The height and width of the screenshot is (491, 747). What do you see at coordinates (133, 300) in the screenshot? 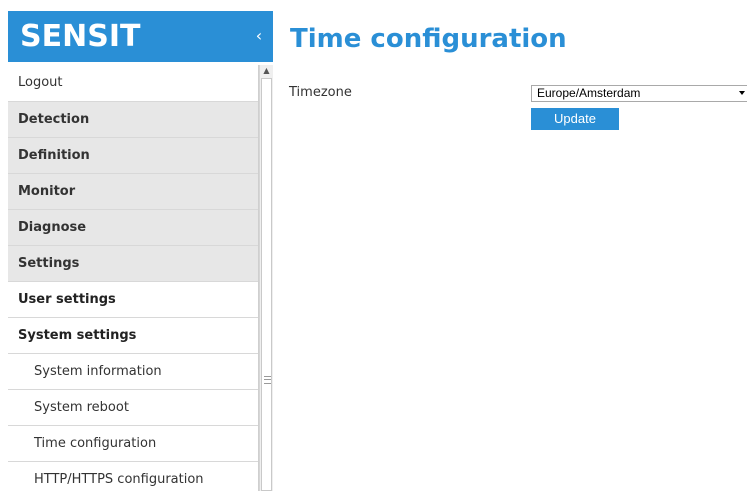
I see `sidebar-item-user-settings: User settings` at bounding box center [133, 300].